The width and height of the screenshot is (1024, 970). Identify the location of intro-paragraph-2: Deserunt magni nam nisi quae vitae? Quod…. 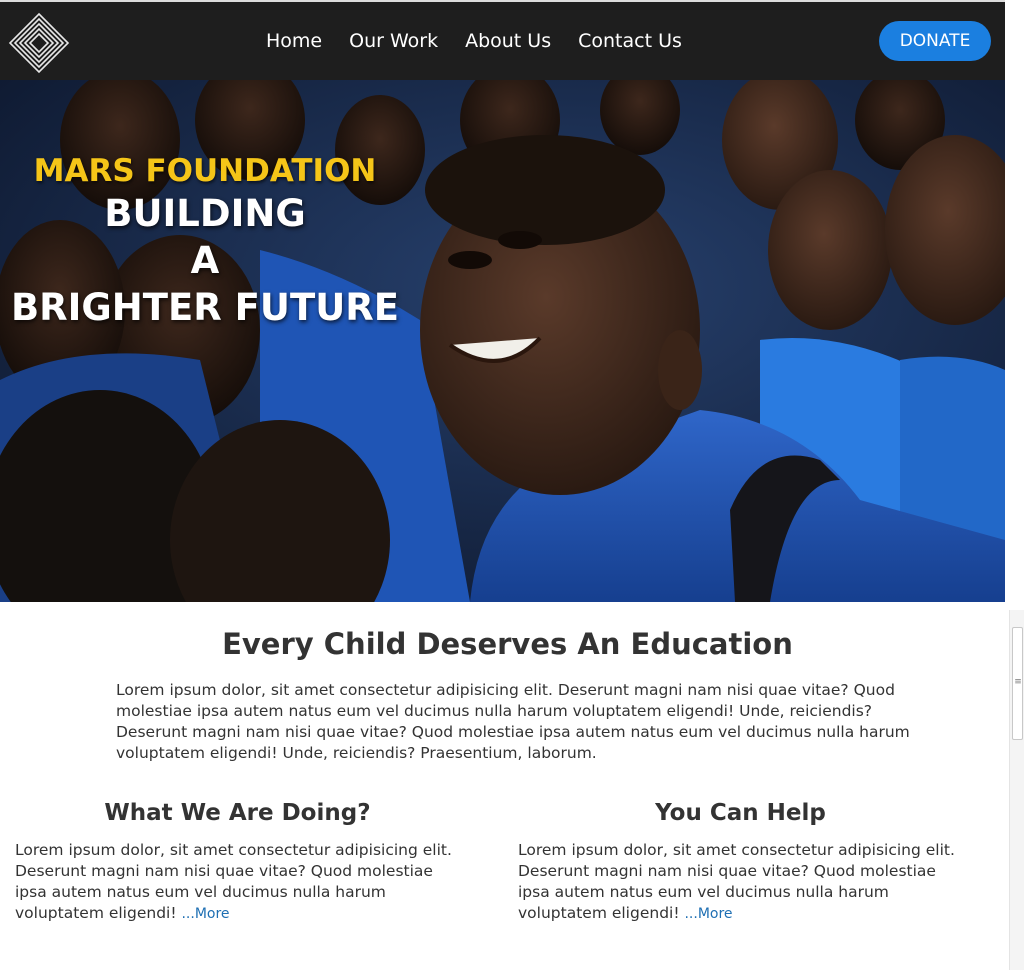
(513, 742).